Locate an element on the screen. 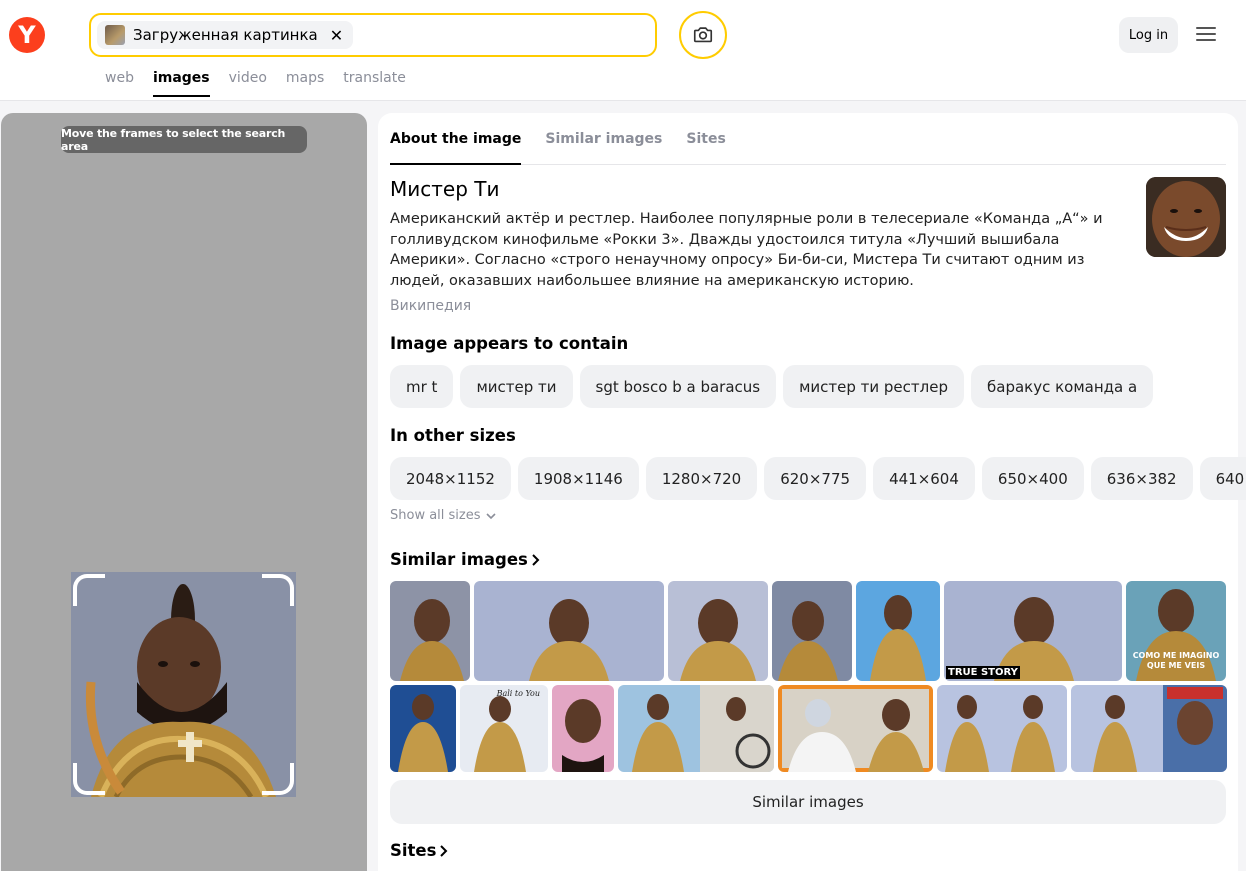 This screenshot has height=871, width=1246. entity-title: Мистер Ти is located at coordinates (444, 189).